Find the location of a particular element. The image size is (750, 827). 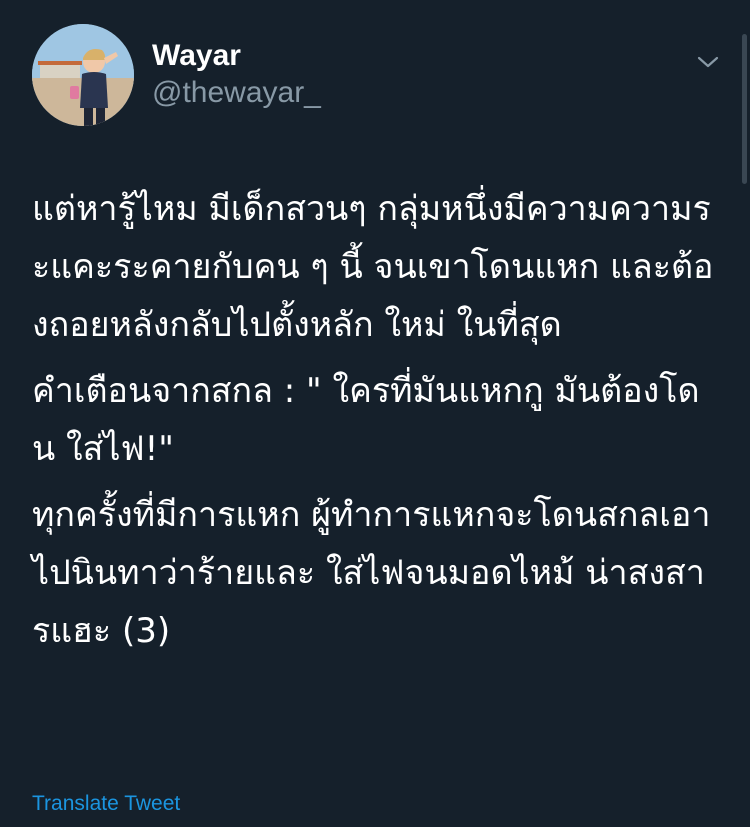

more-options-button is located at coordinates (708, 62).